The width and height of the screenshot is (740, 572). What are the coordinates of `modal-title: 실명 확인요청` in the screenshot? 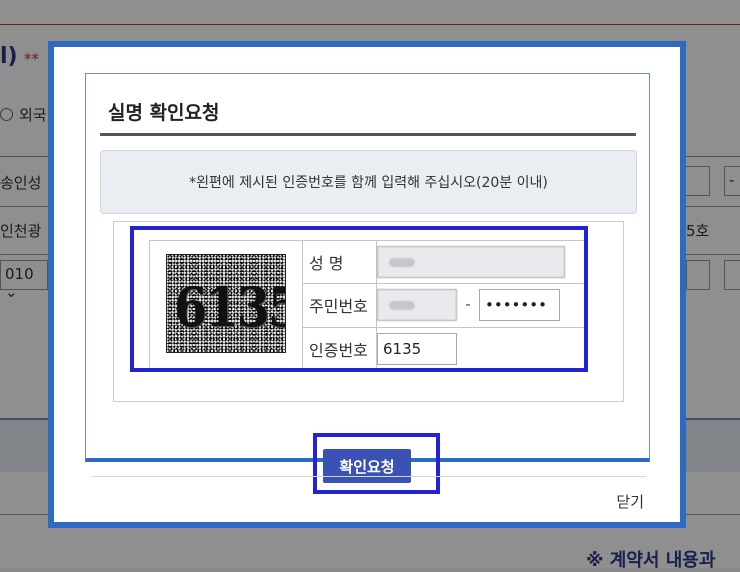 It's located at (164, 113).